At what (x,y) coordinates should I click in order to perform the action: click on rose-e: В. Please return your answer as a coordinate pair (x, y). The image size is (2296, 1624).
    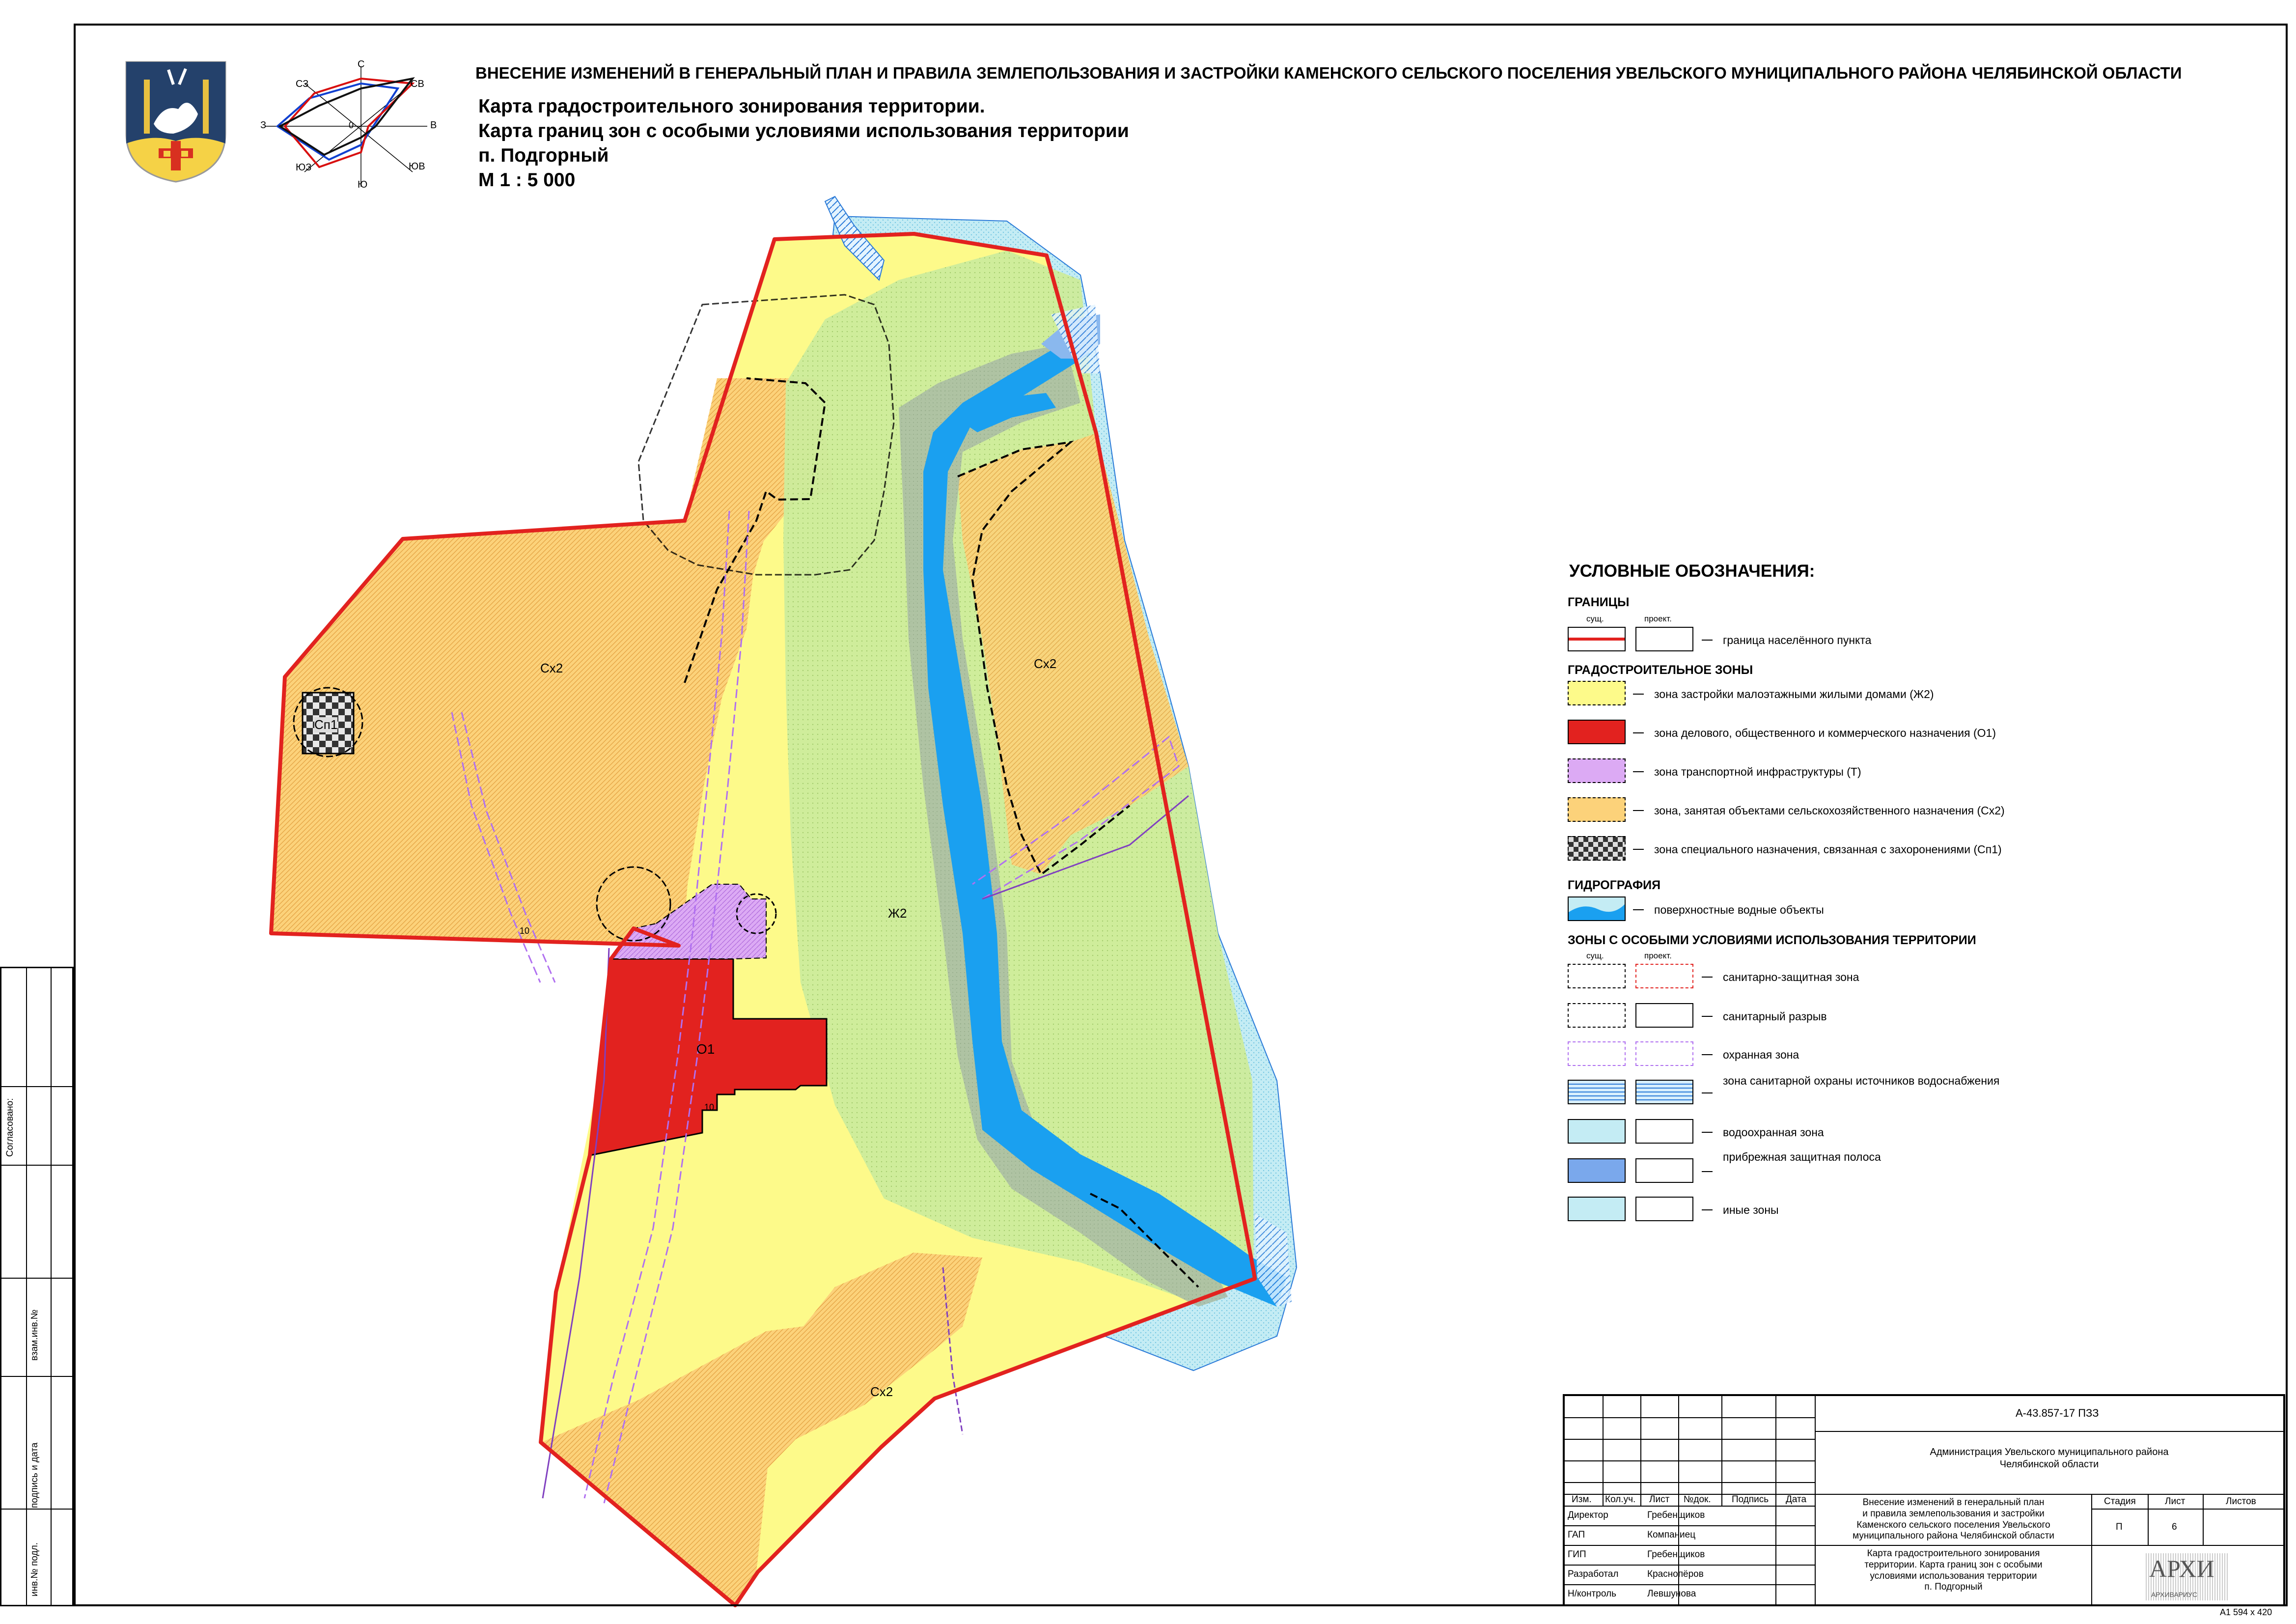
    Looking at the image, I should click on (434, 125).